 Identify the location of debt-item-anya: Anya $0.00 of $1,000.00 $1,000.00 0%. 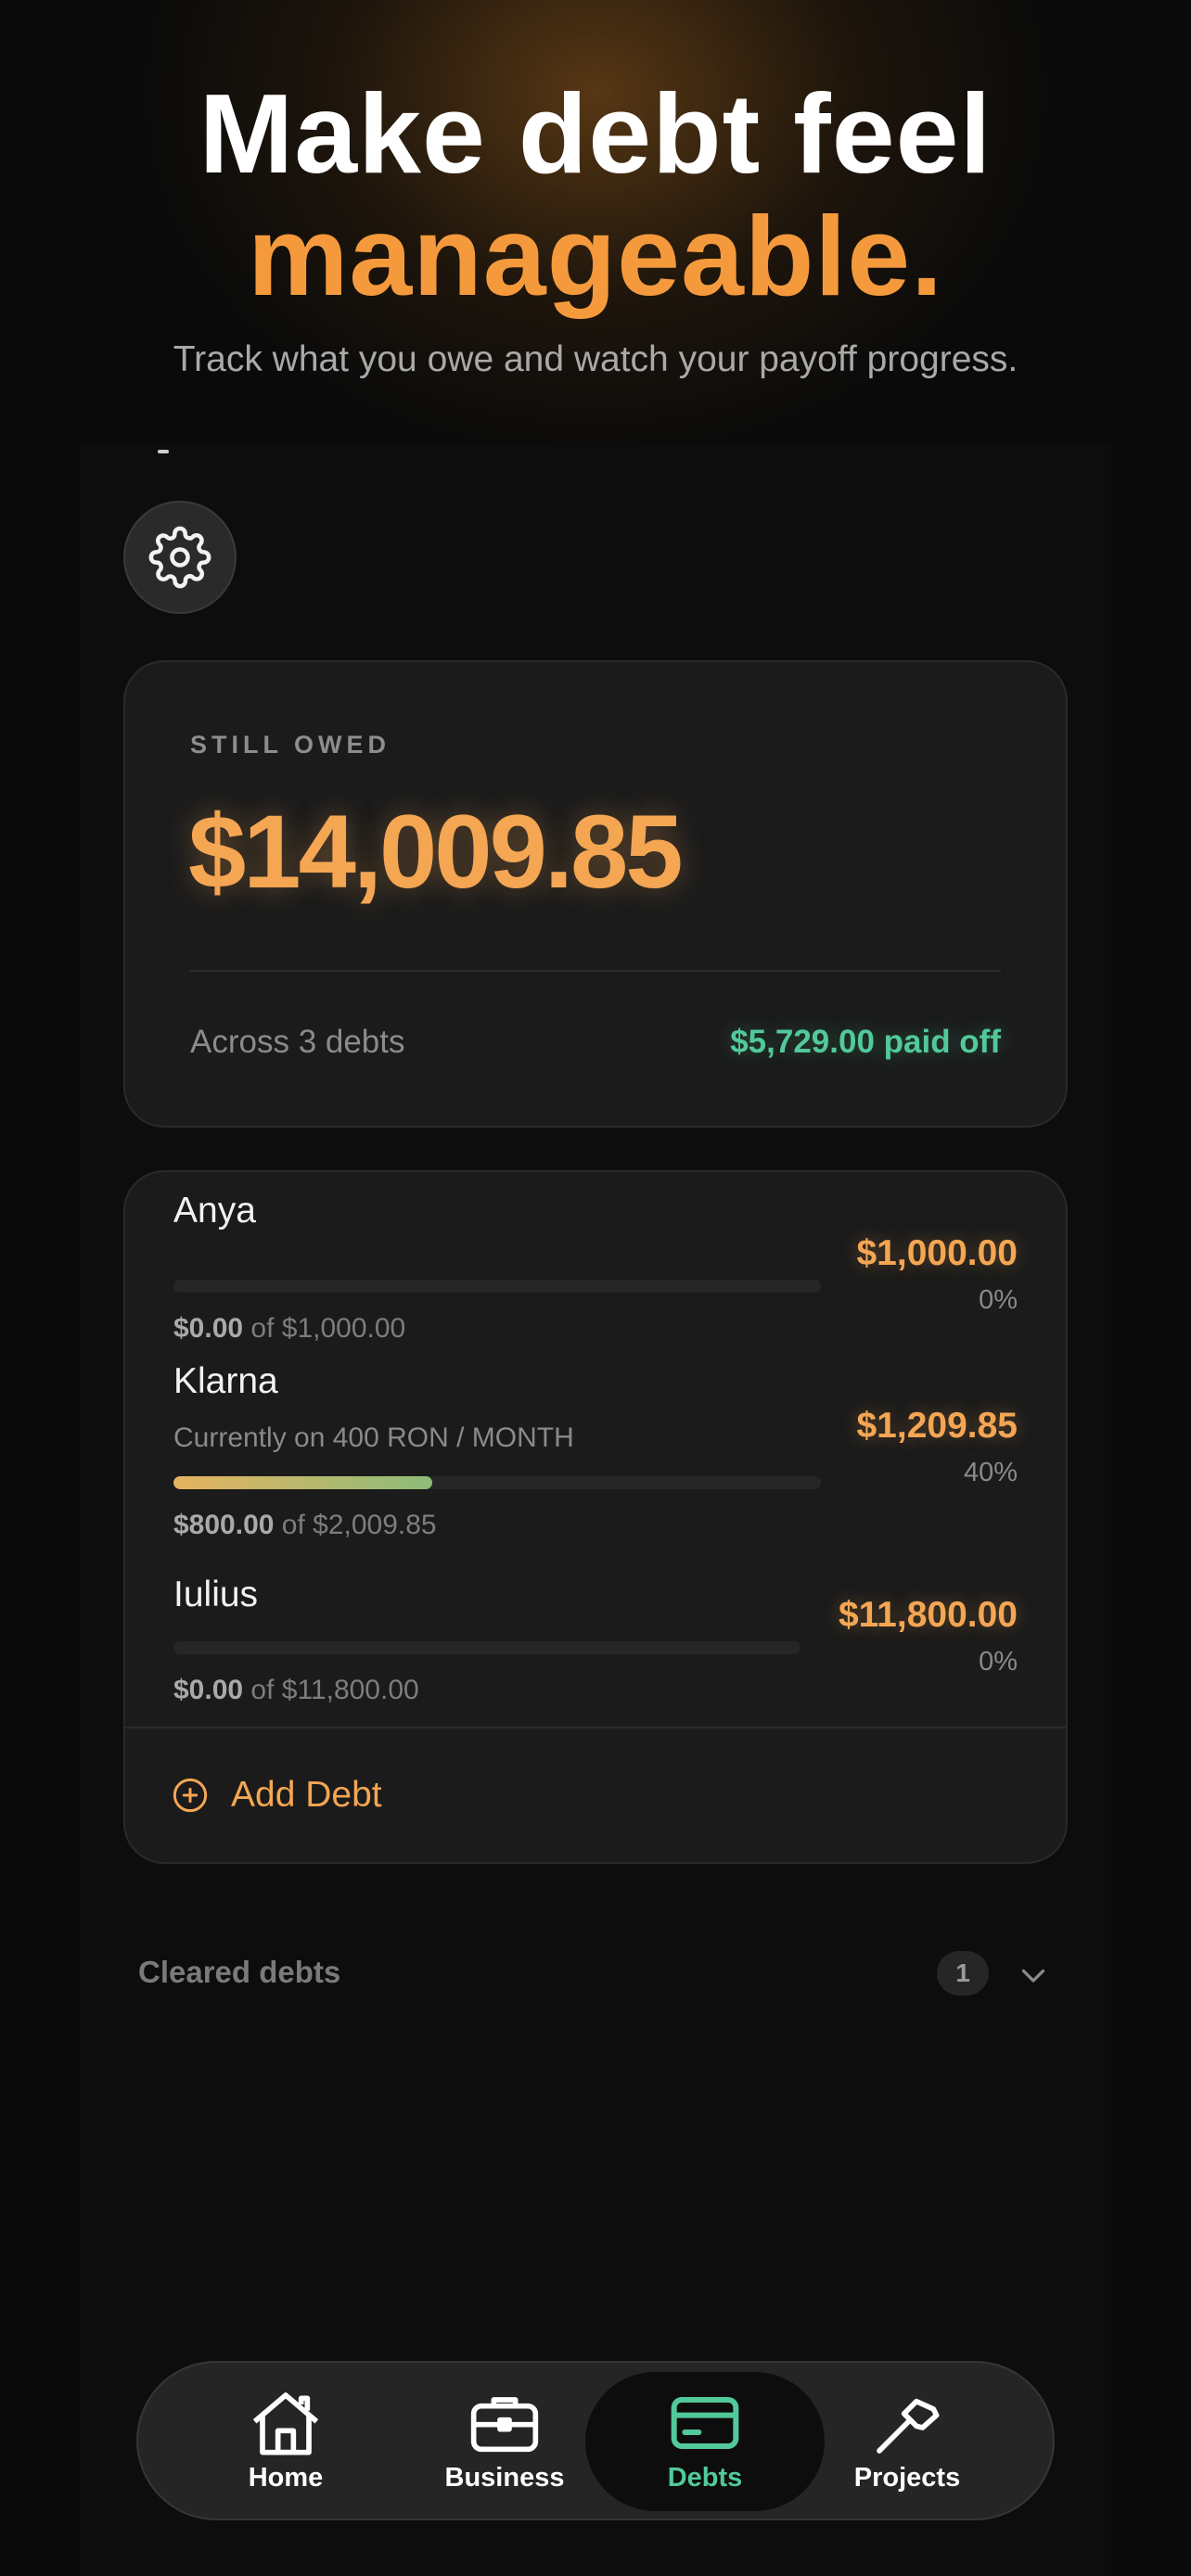
(595, 1267).